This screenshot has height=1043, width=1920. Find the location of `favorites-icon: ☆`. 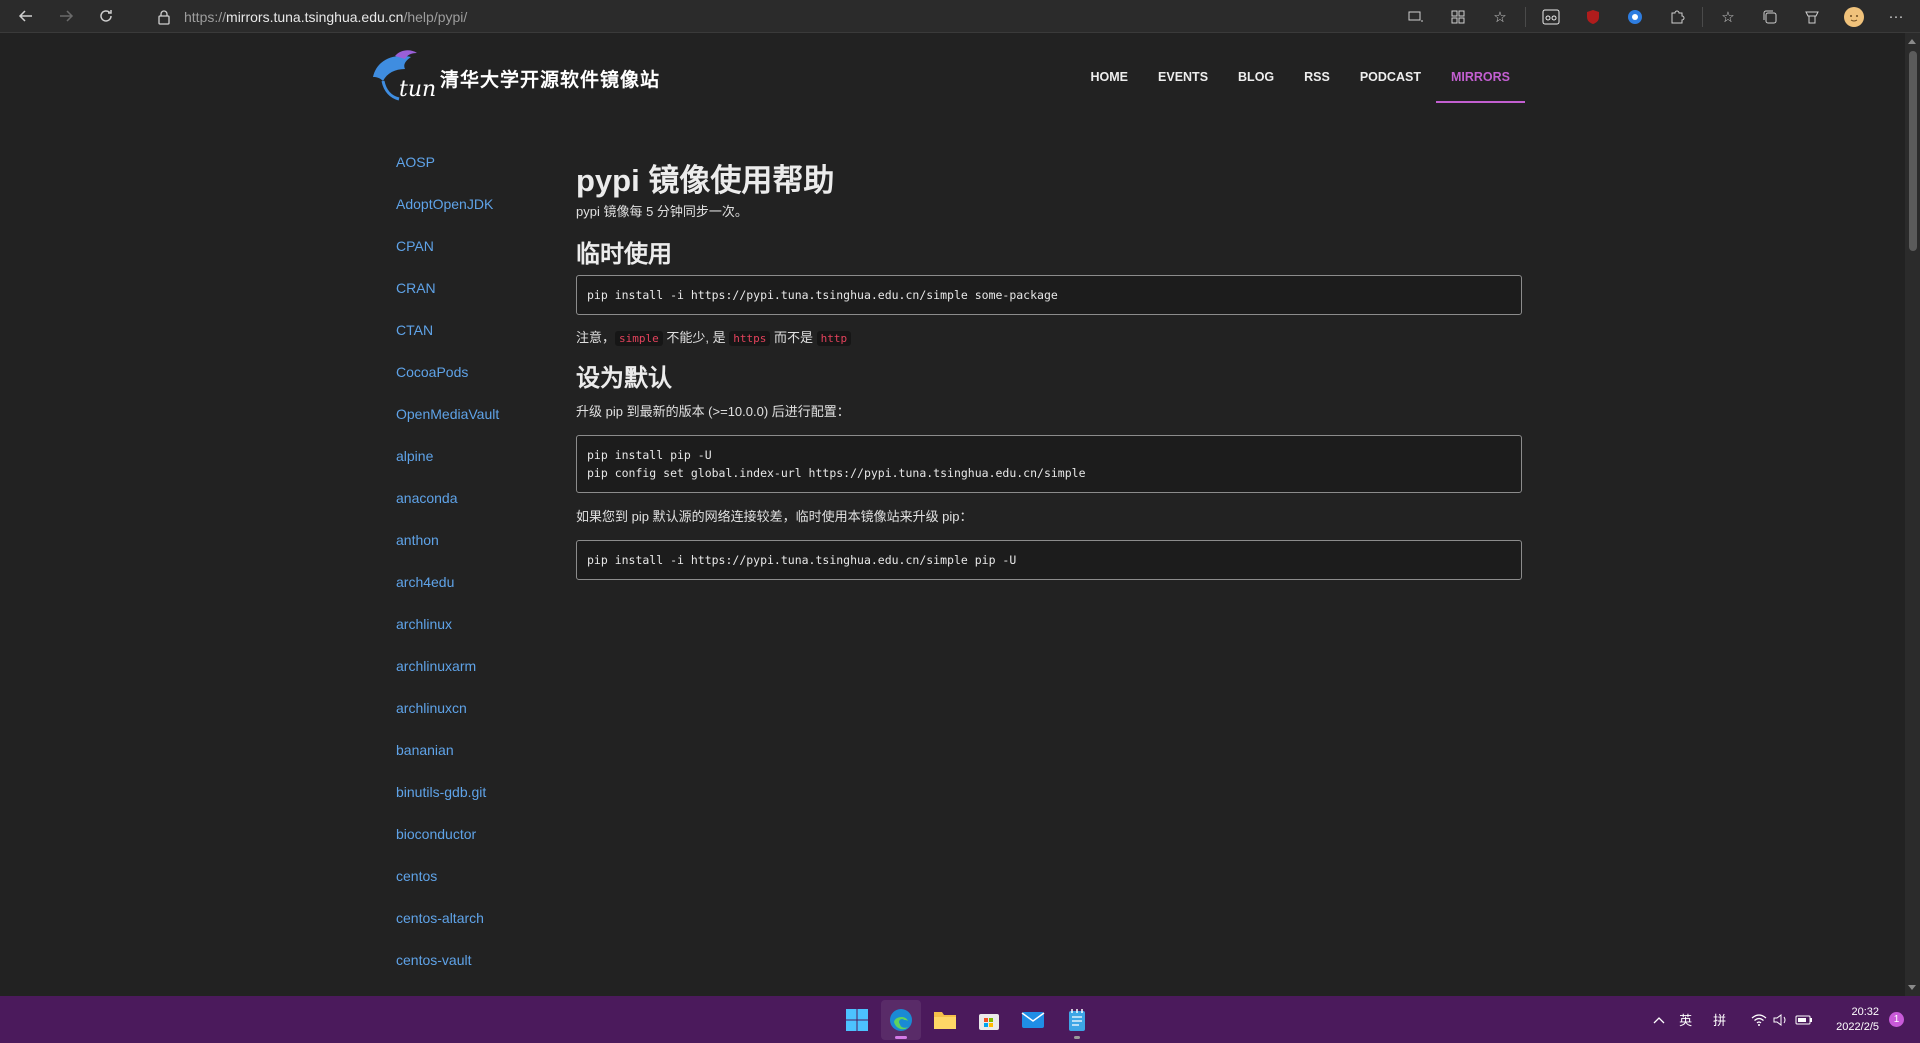

favorites-icon: ☆ is located at coordinates (1728, 17).